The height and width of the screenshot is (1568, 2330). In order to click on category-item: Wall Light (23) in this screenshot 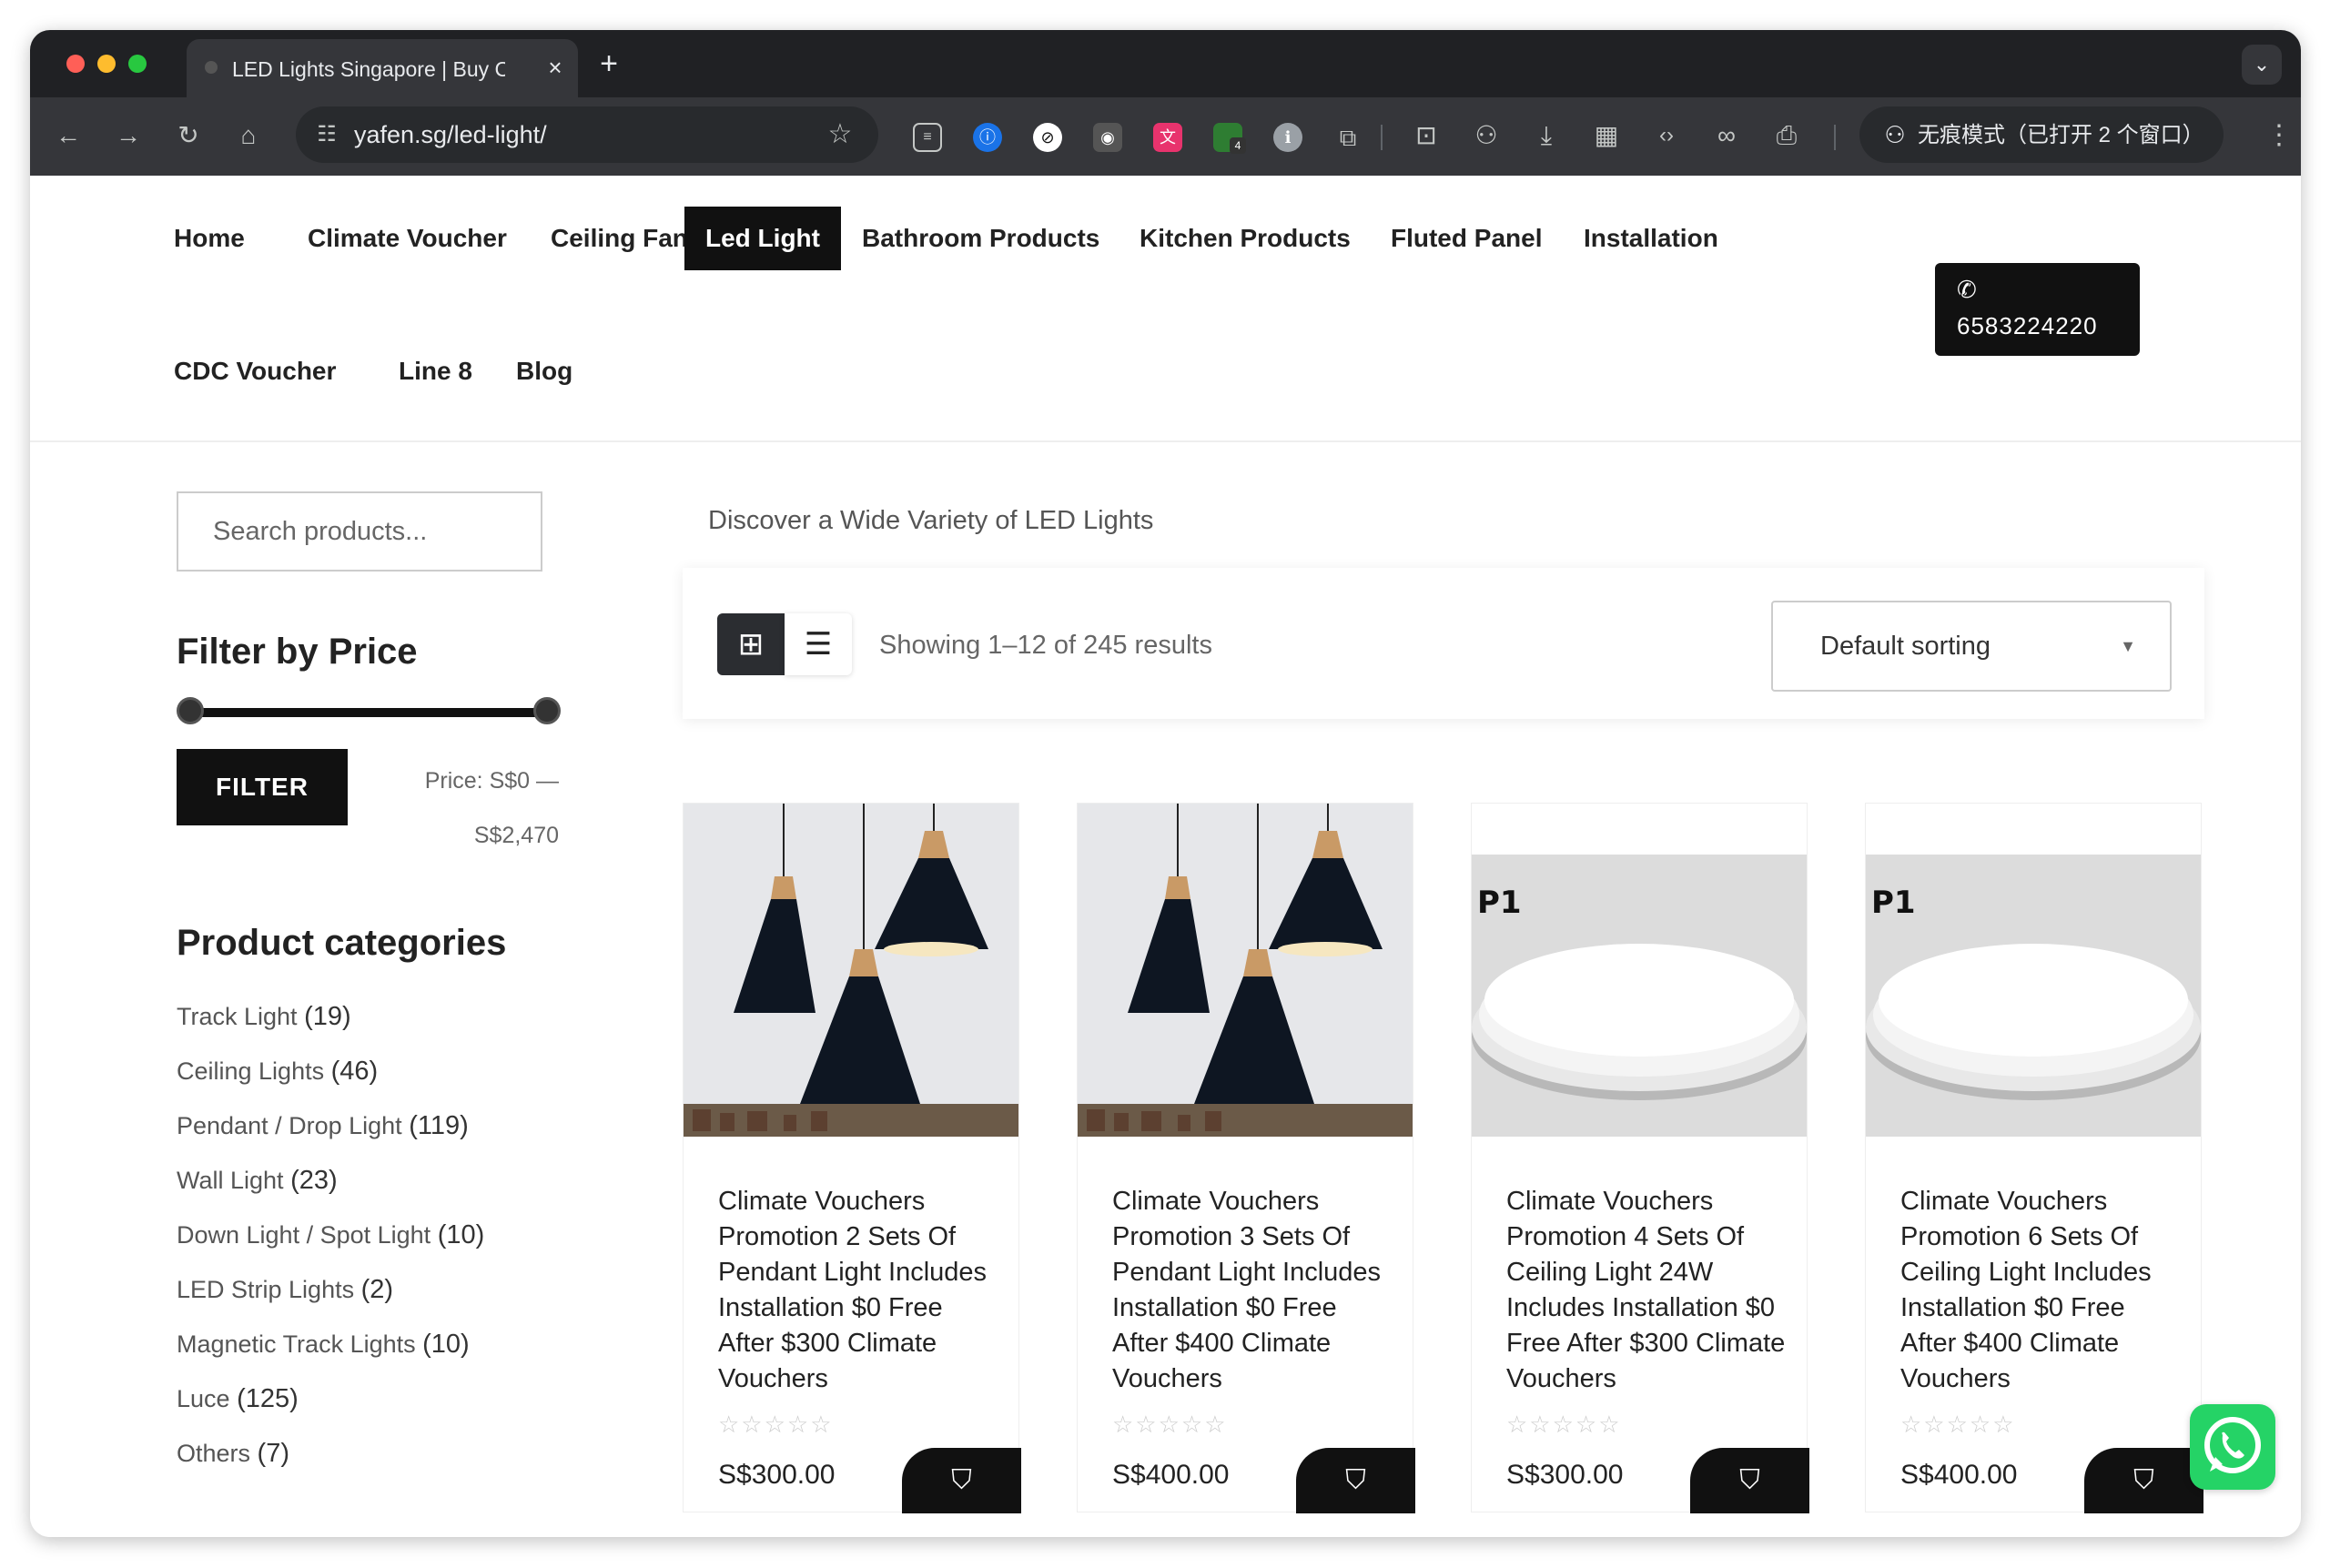, I will do `click(368, 1180)`.